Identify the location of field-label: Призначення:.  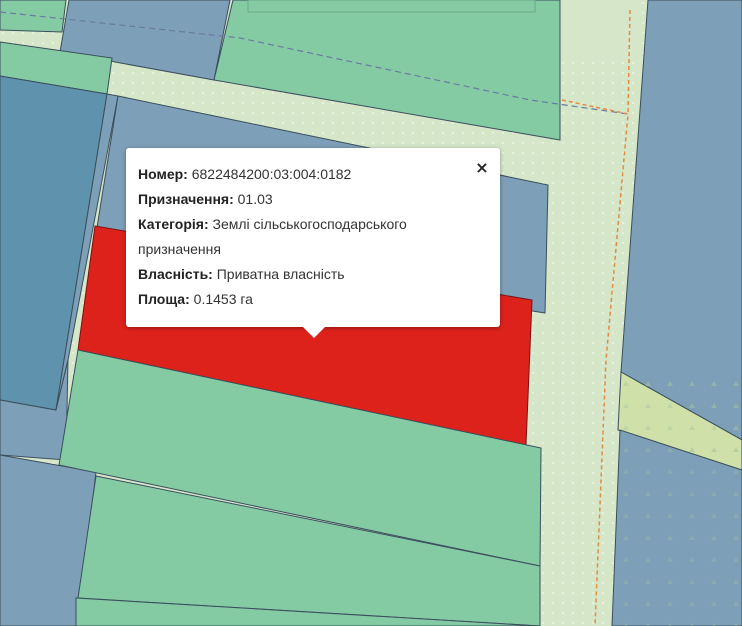
(186, 199).